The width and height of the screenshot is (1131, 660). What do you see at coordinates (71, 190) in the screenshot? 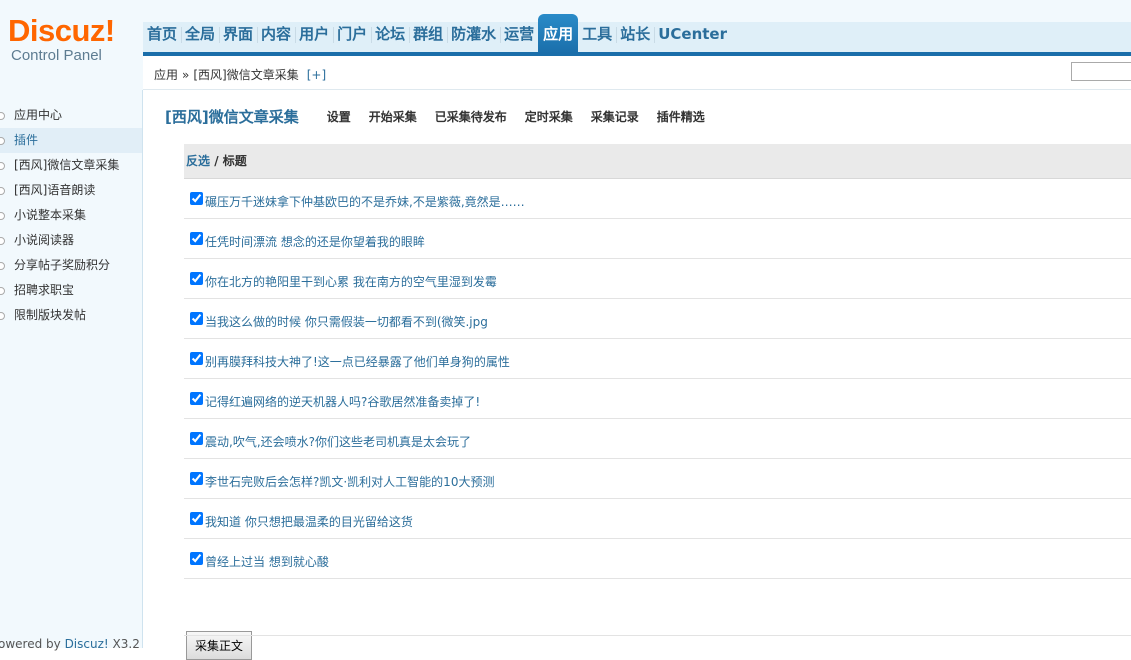
I see `sidebar-item-3: [西风]语音朗读` at bounding box center [71, 190].